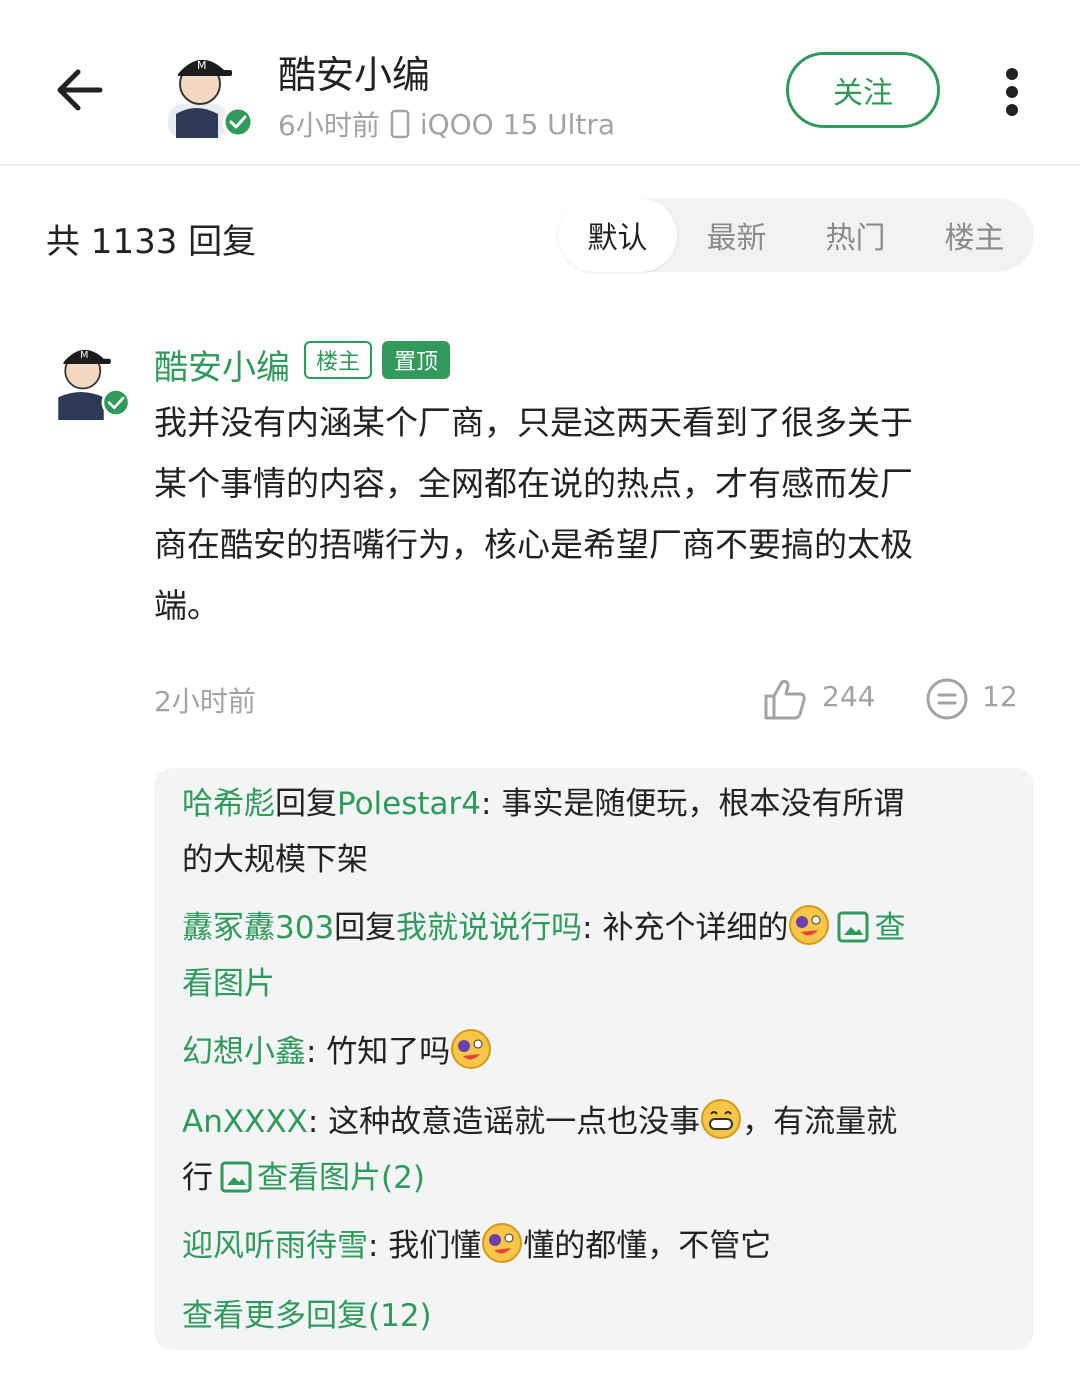 Image resolution: width=1080 pixels, height=1383 pixels. Describe the element at coordinates (245, 1122) in the screenshot. I see `reply-user: AnXXXX` at that location.